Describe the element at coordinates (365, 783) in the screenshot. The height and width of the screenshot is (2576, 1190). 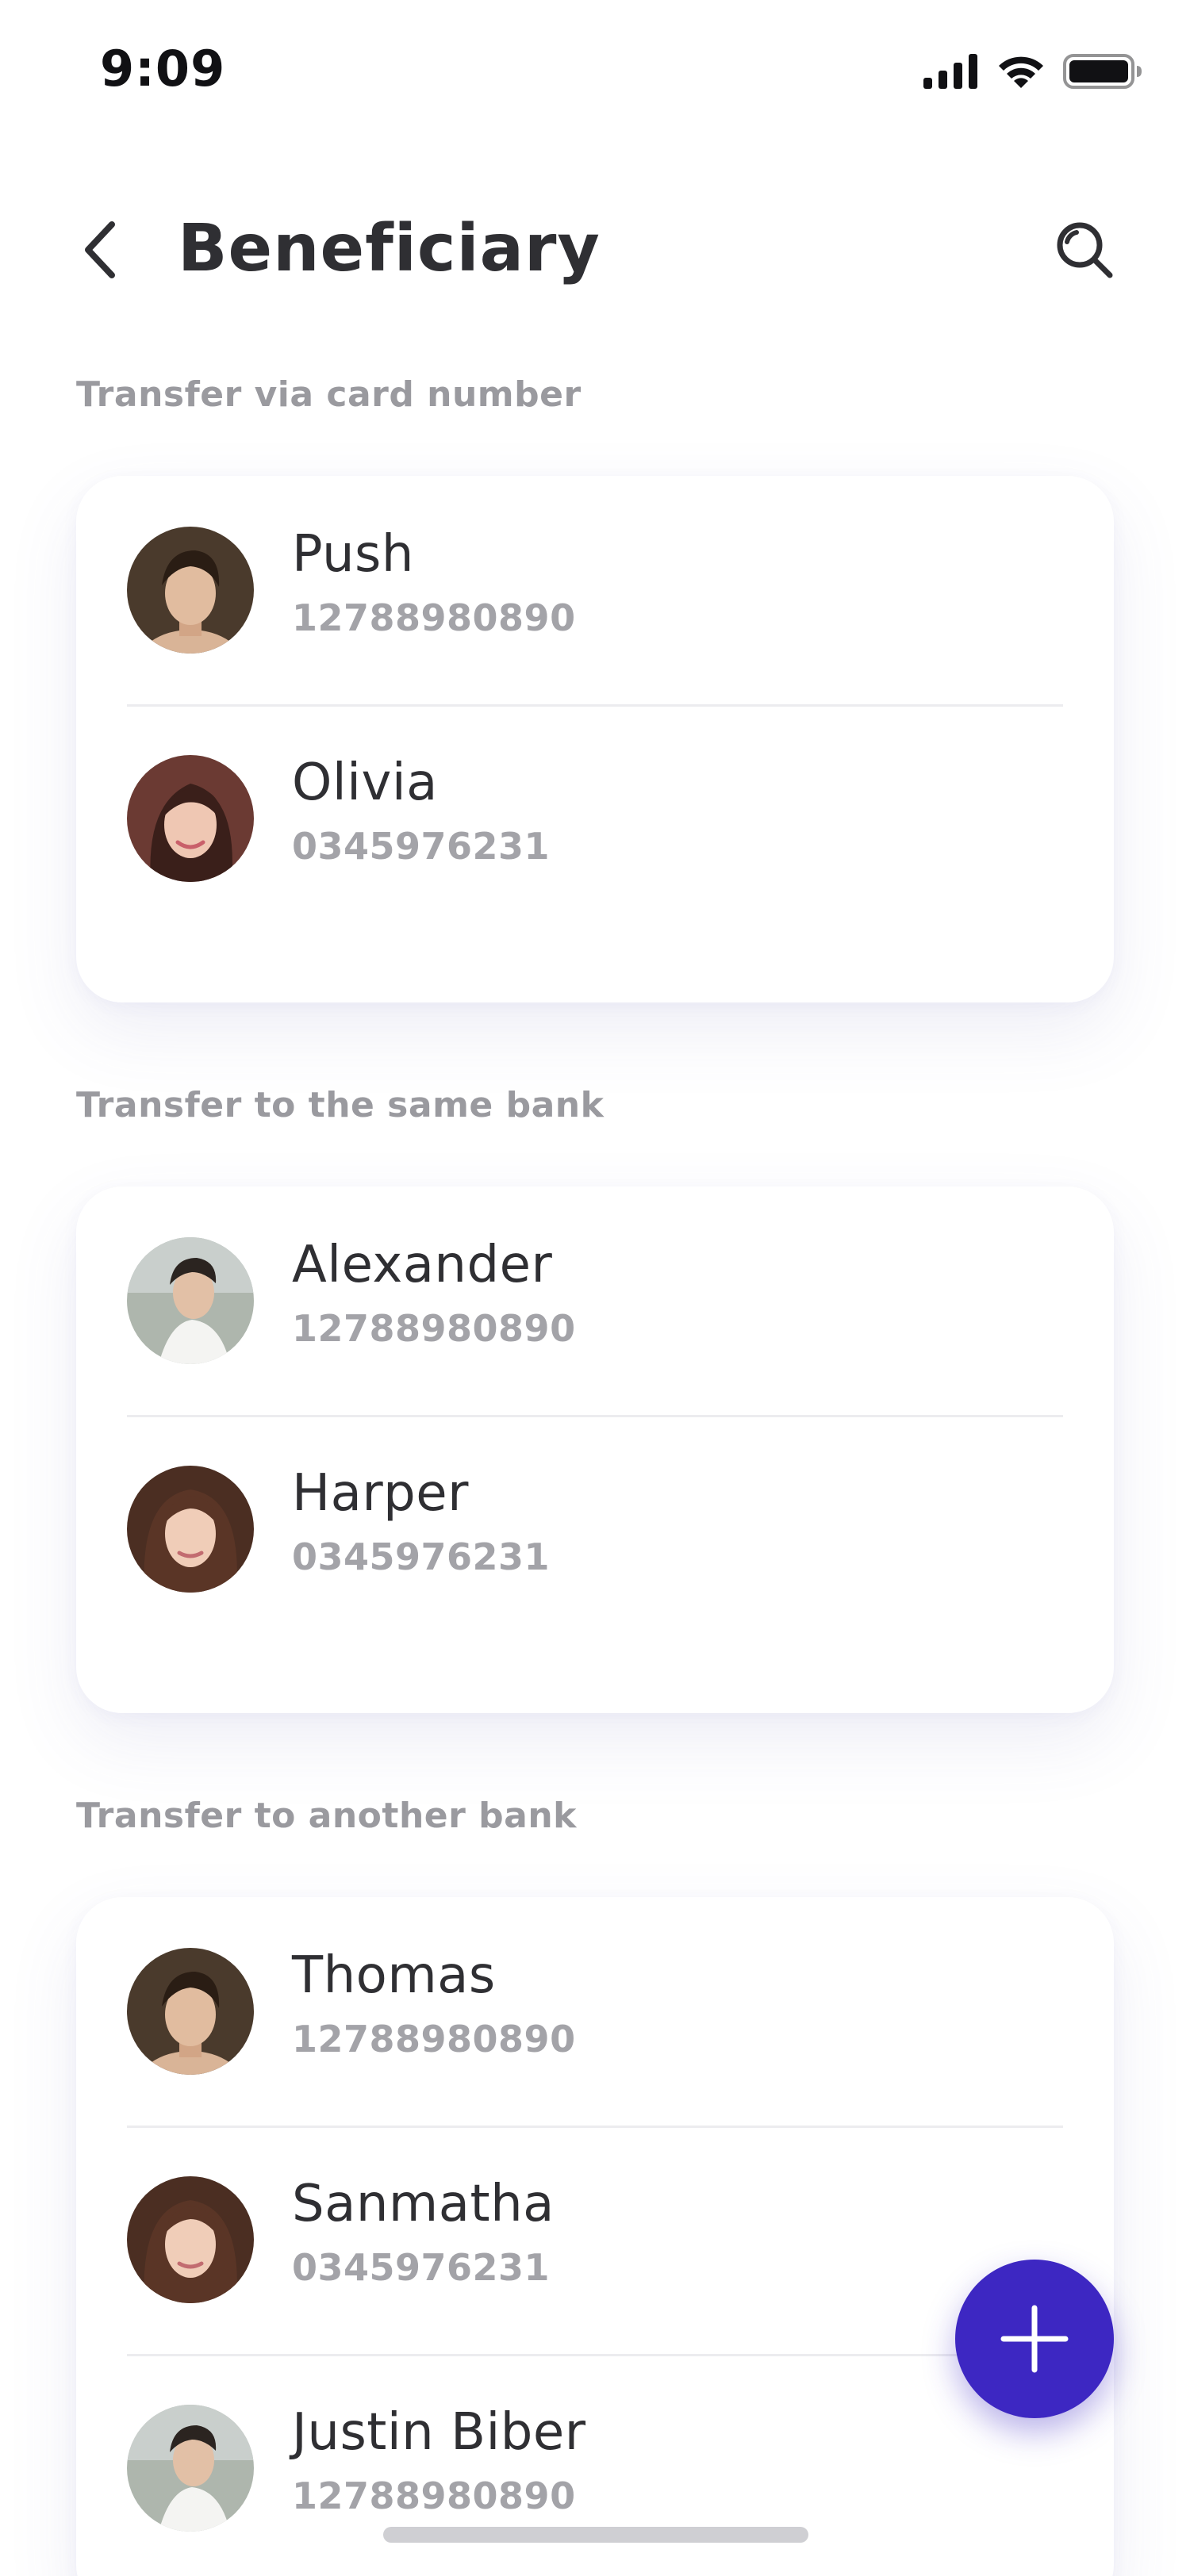
I see `beneficiary-name: Olivia` at that location.